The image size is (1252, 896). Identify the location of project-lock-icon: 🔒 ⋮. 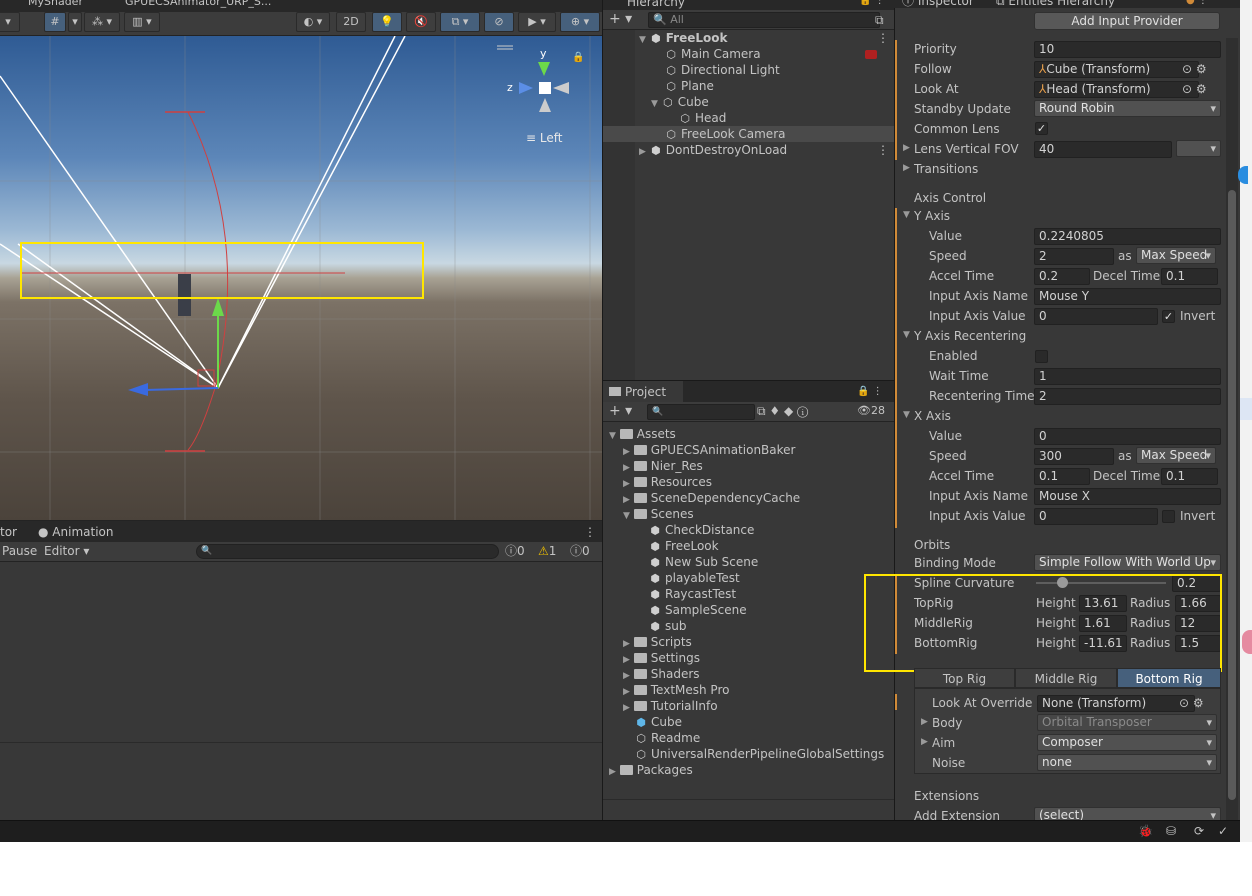
(870, 392).